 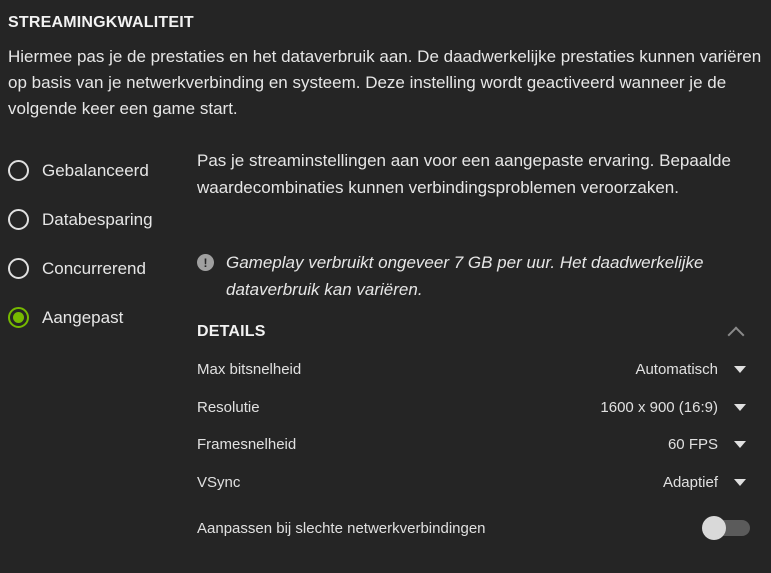 What do you see at coordinates (83, 317) in the screenshot?
I see `radio-label: Aangepast` at bounding box center [83, 317].